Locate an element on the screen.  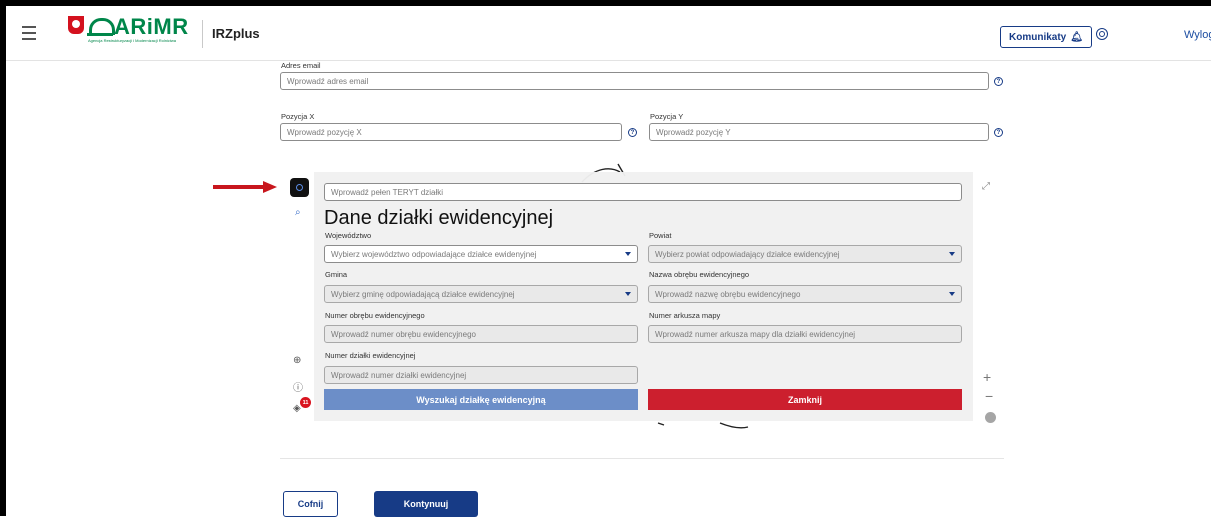
powiat-label: Powiat is located at coordinates (660, 235).